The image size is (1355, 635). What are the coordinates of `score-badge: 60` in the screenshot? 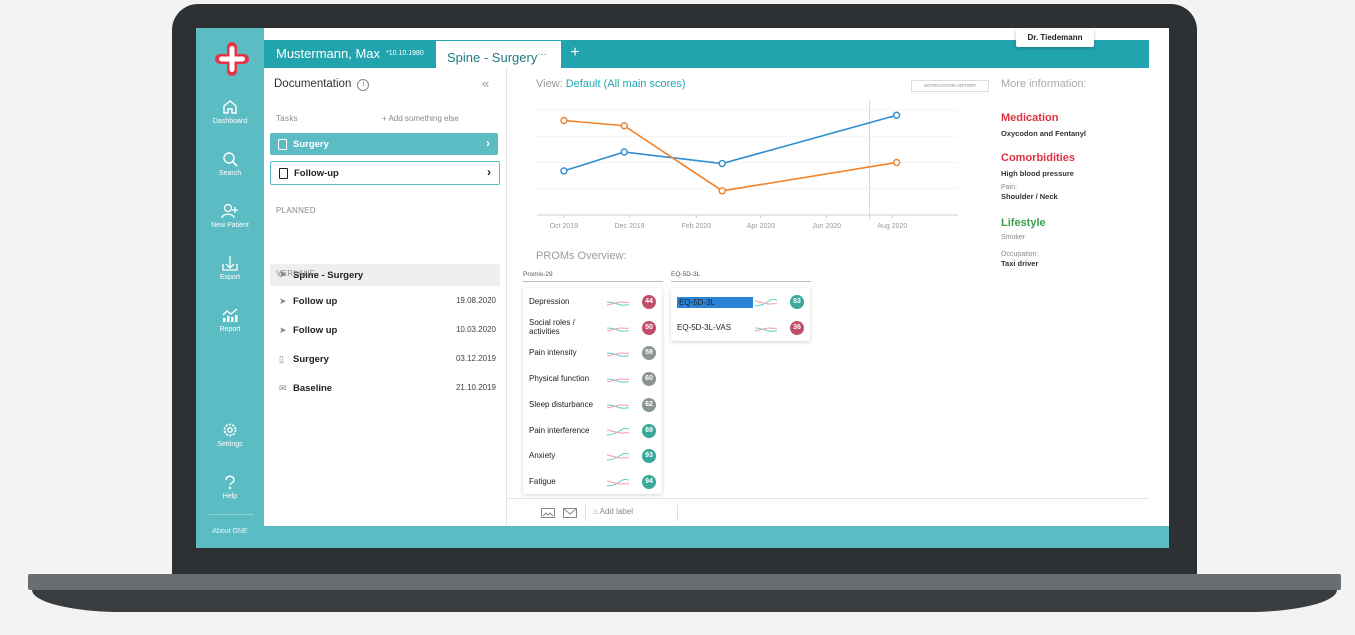 It's located at (649, 379).